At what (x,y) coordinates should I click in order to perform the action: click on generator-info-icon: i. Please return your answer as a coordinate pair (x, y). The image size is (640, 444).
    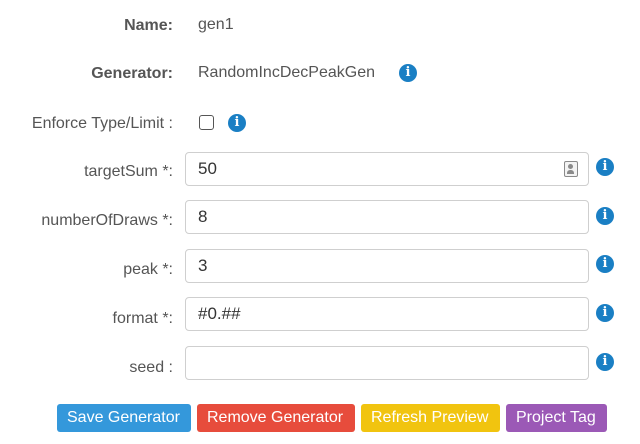
    Looking at the image, I should click on (408, 73).